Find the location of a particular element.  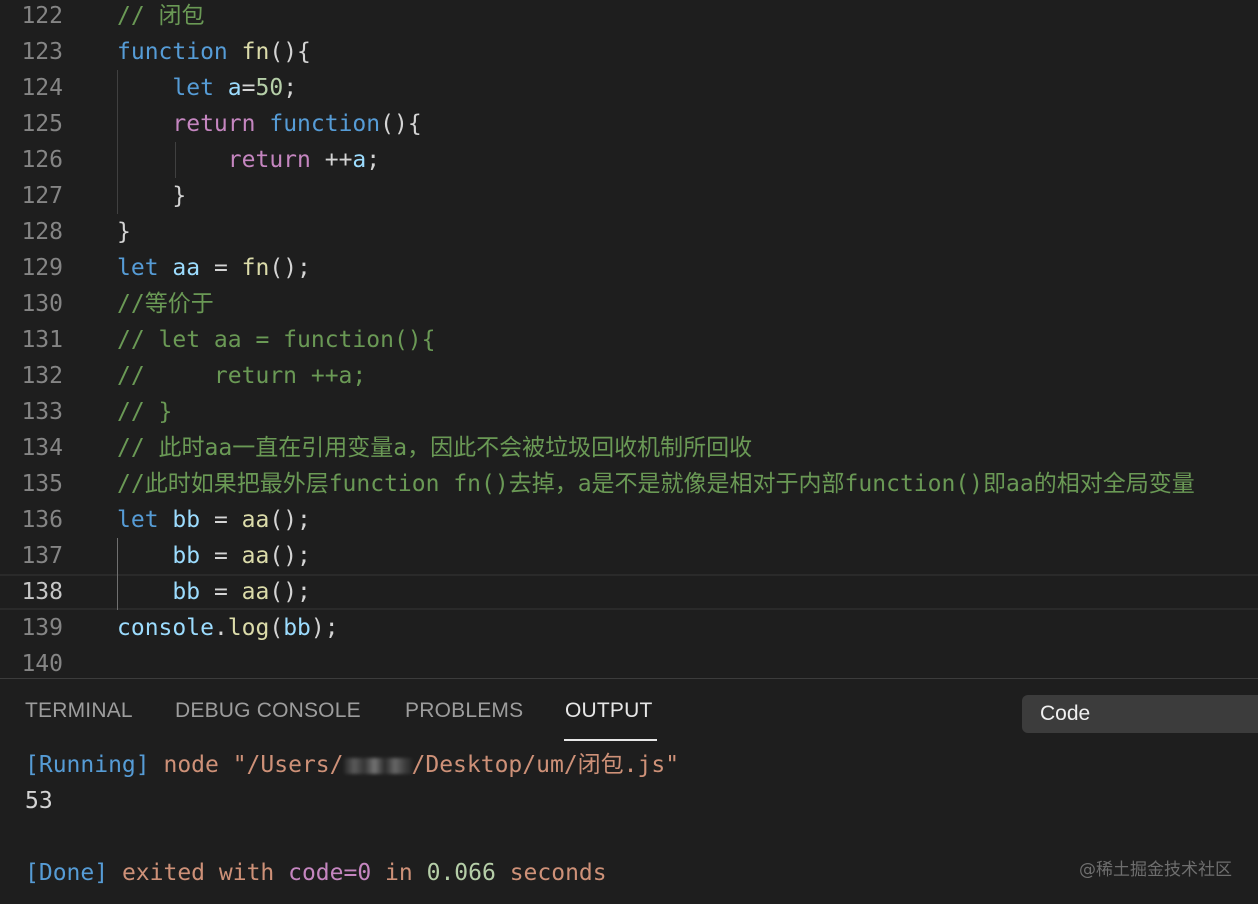

code-line: 126 return ++a; is located at coordinates (629, 160).